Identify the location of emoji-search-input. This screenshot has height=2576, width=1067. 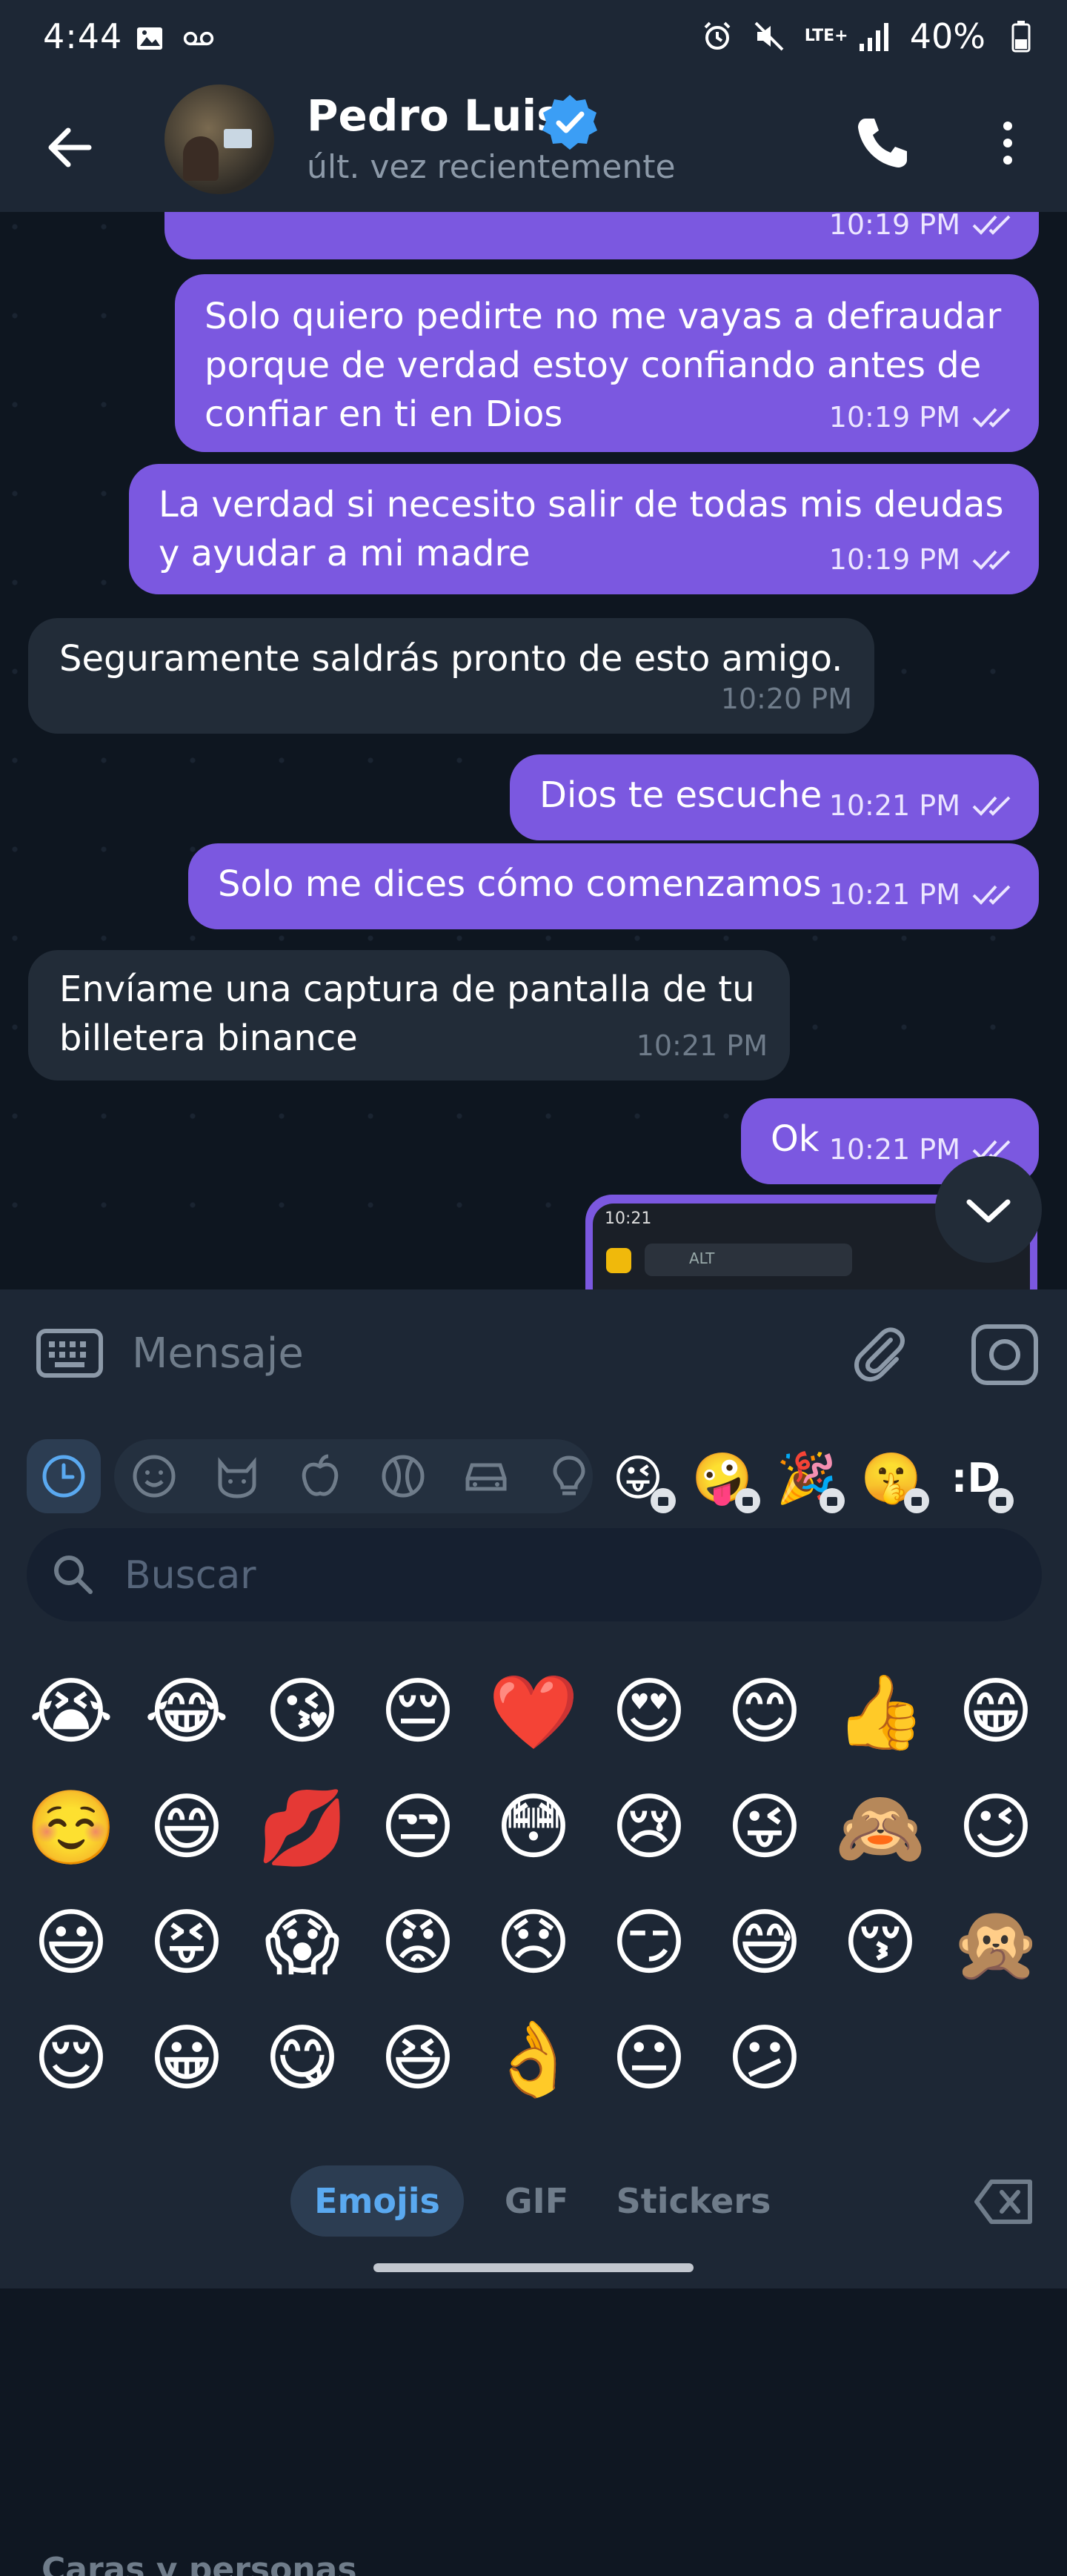
(561, 1575).